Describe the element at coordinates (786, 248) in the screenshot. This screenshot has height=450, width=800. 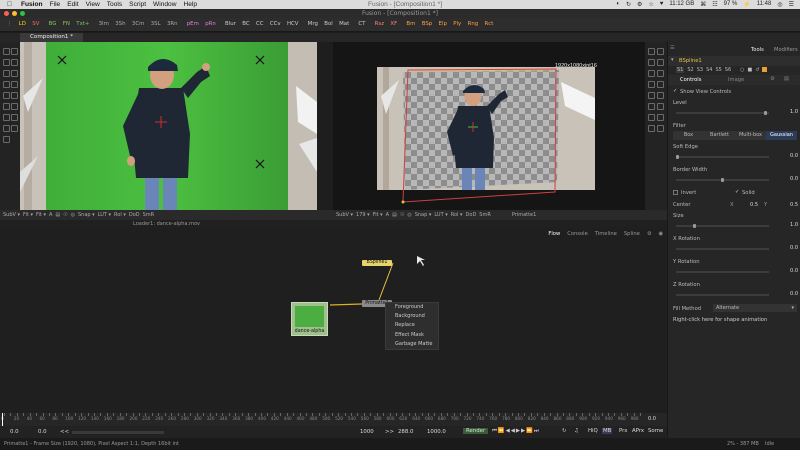
I see `x-rotation-value: 0.0` at that location.